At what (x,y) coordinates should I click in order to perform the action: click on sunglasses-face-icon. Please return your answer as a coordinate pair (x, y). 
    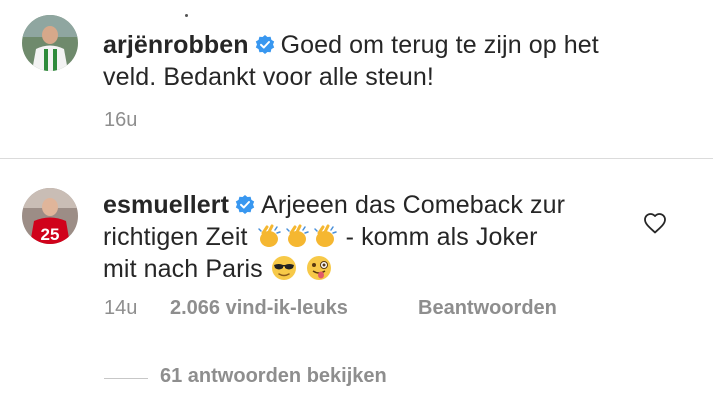
    Looking at the image, I should click on (283, 268).